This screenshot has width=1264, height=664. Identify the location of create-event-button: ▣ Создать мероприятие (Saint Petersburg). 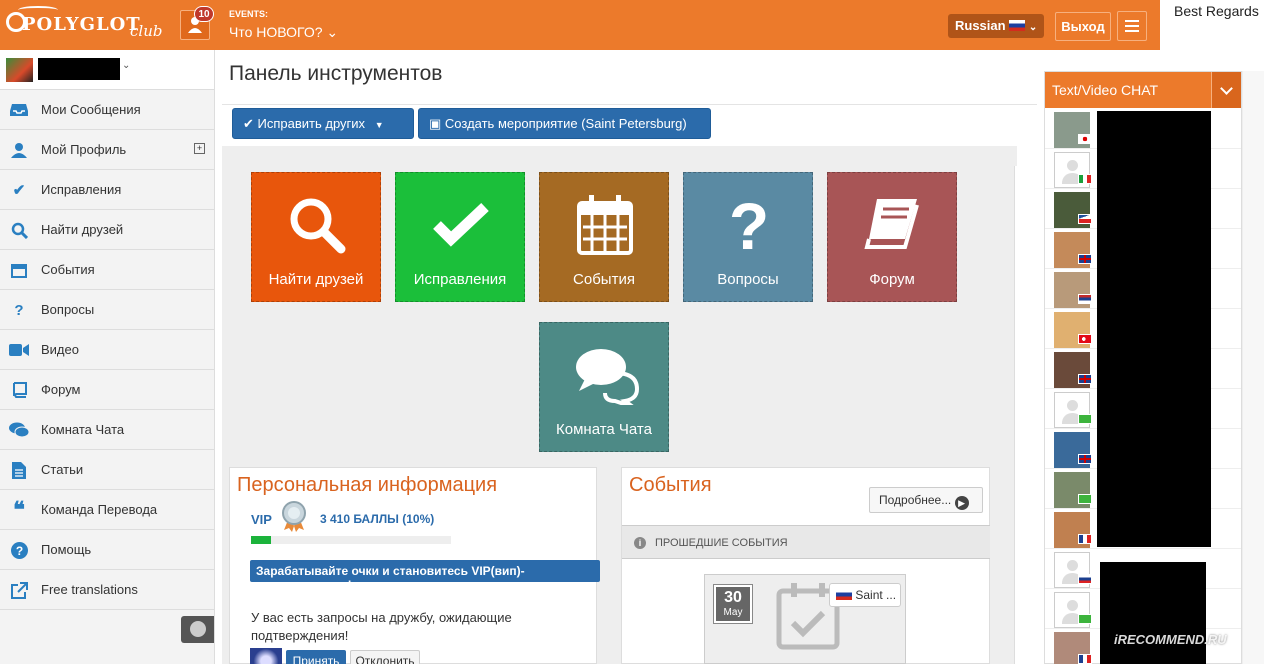
(564, 123).